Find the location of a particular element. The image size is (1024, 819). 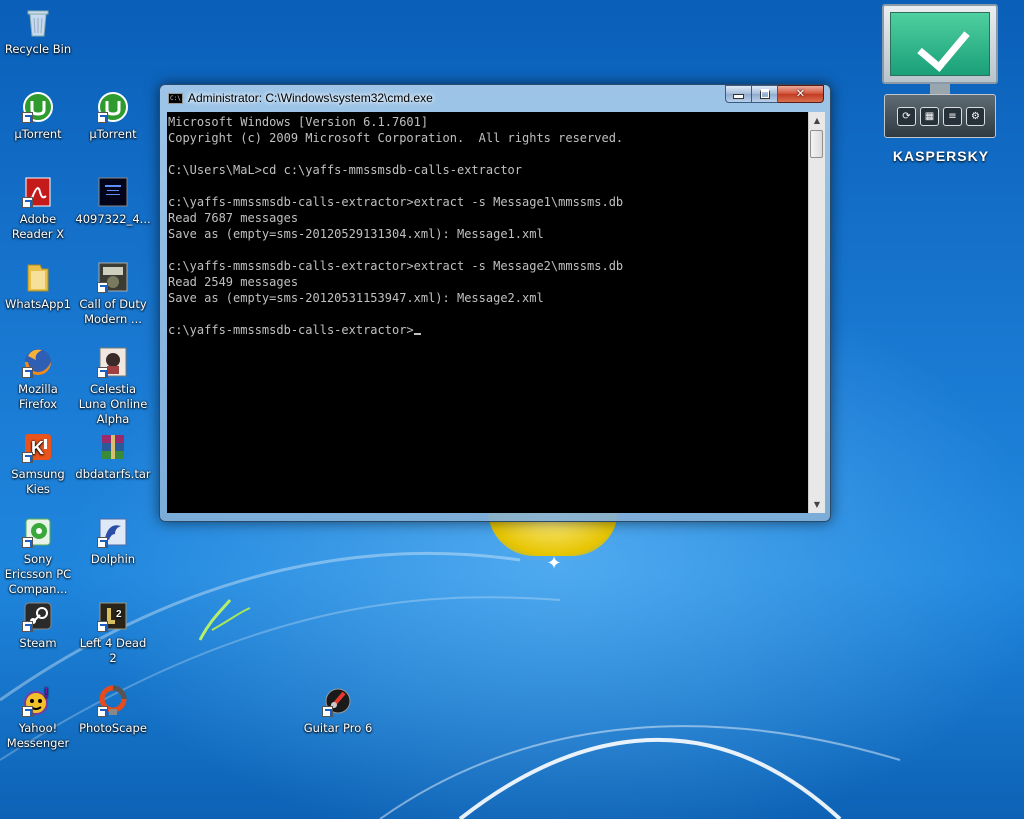

desktop-icon-steam: Steam is located at coordinates (38, 625).